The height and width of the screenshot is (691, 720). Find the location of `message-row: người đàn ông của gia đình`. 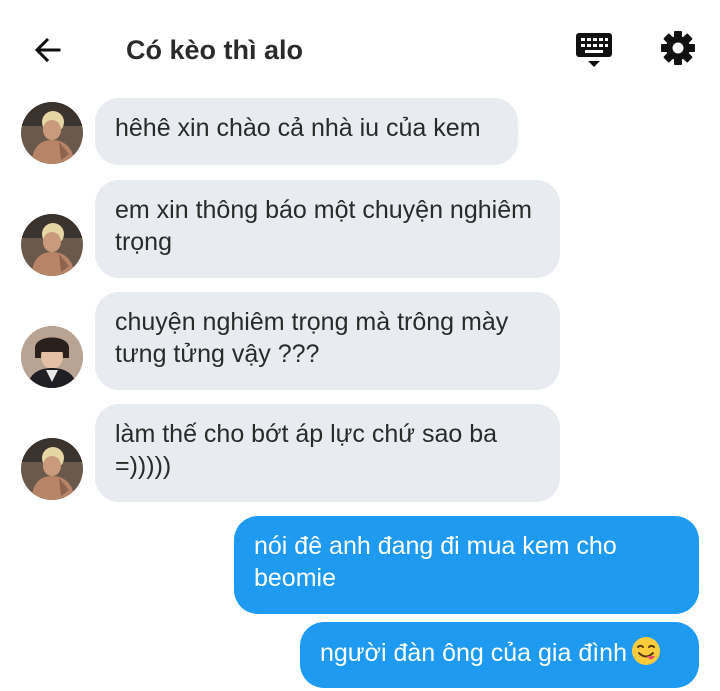

message-row: người đàn ông của gia đình is located at coordinates (360, 655).